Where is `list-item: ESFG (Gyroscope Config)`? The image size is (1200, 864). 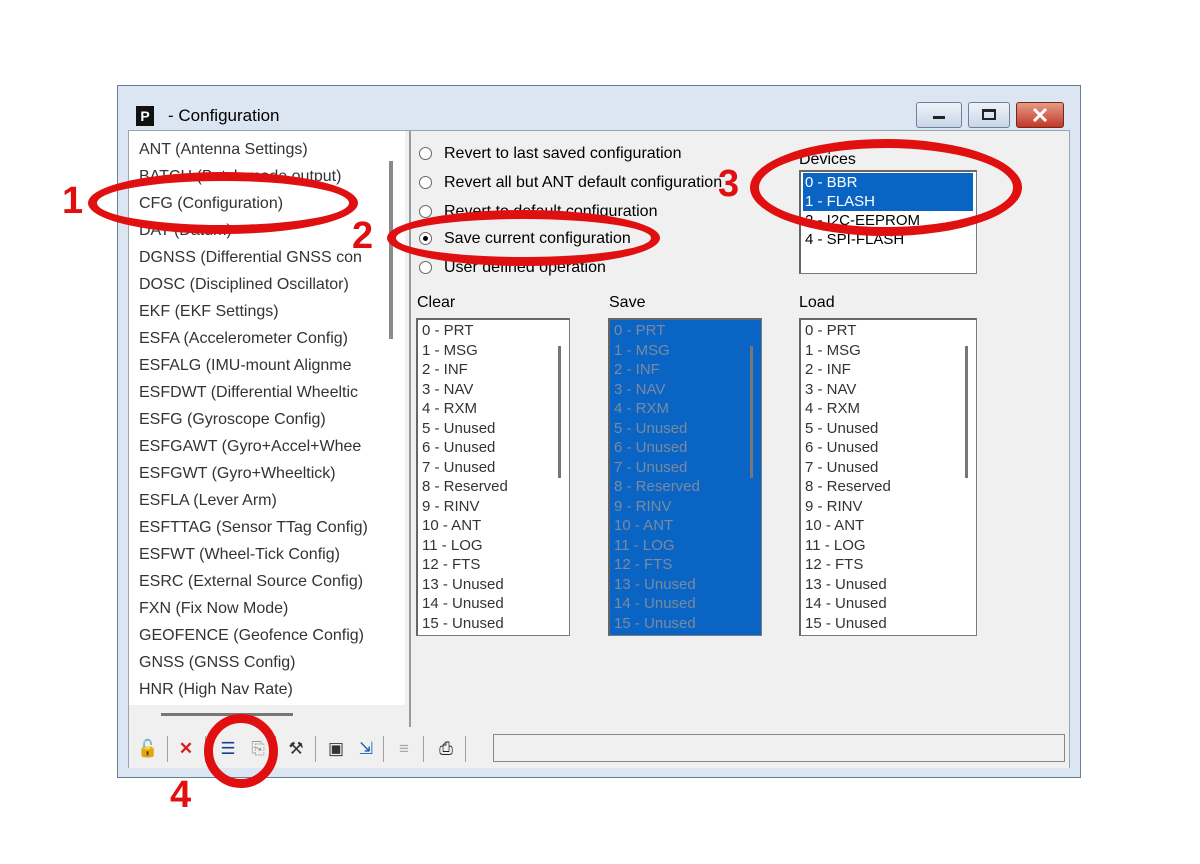
list-item: ESFG (Gyroscope Config) is located at coordinates (258, 420).